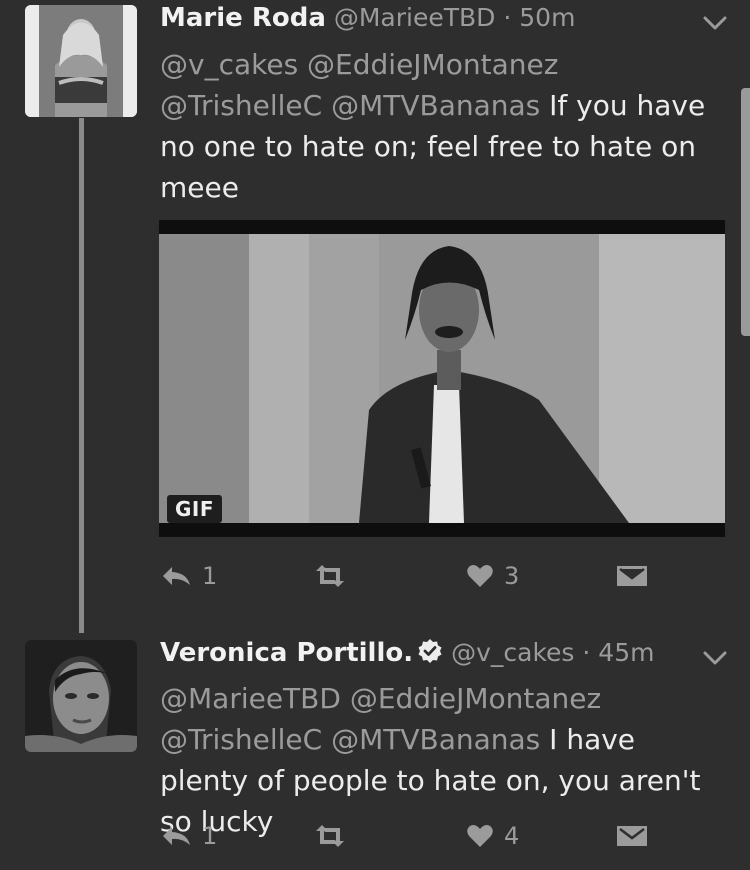  Describe the element at coordinates (243, 18) in the screenshot. I see `author-name: Marie Roda` at that location.